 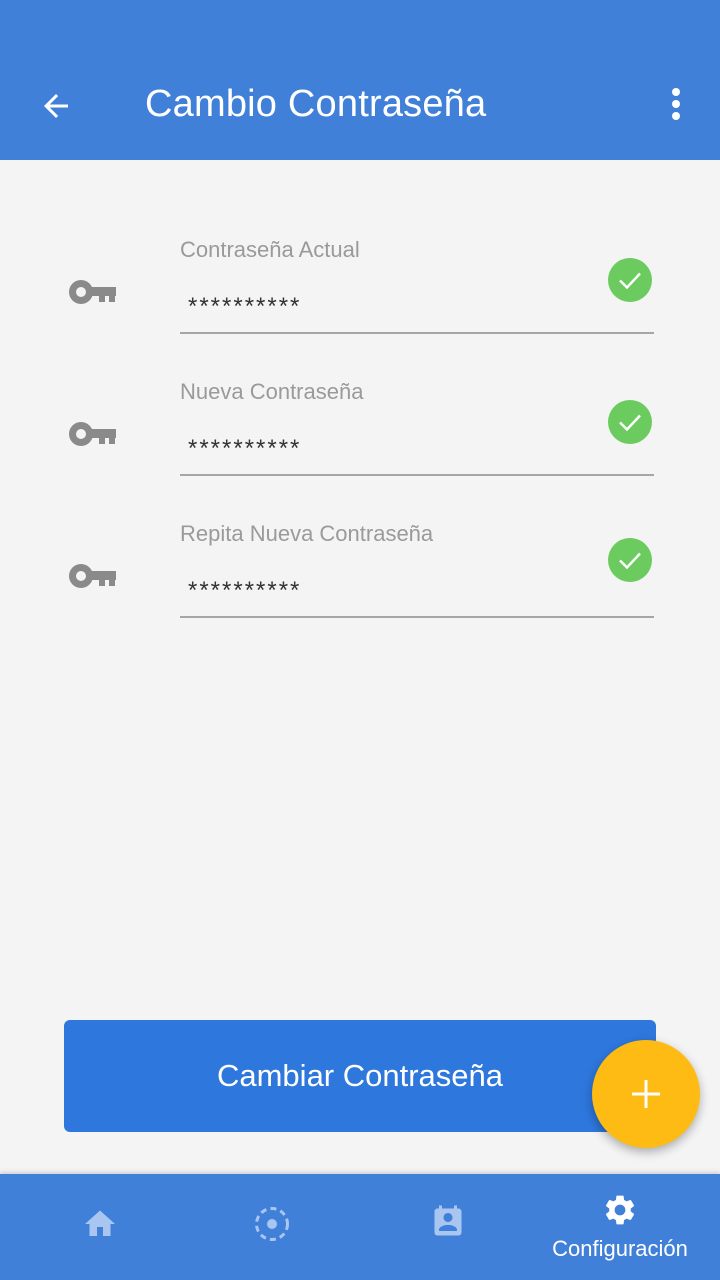 What do you see at coordinates (417, 595) in the screenshot?
I see `repeat-password-input: **********` at bounding box center [417, 595].